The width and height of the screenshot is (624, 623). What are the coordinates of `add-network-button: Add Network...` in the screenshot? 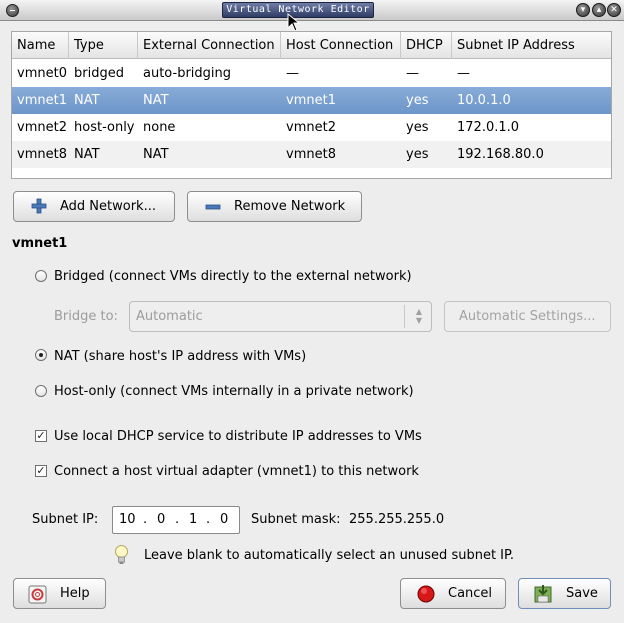 It's located at (94, 206).